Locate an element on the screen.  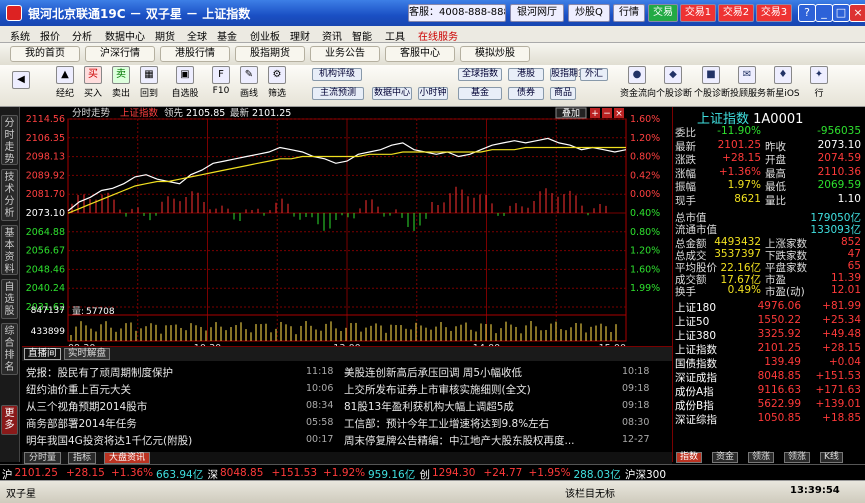
toolbar-right-tool-3: ✉ 投顾服务 is located at coordinates (748, 82).